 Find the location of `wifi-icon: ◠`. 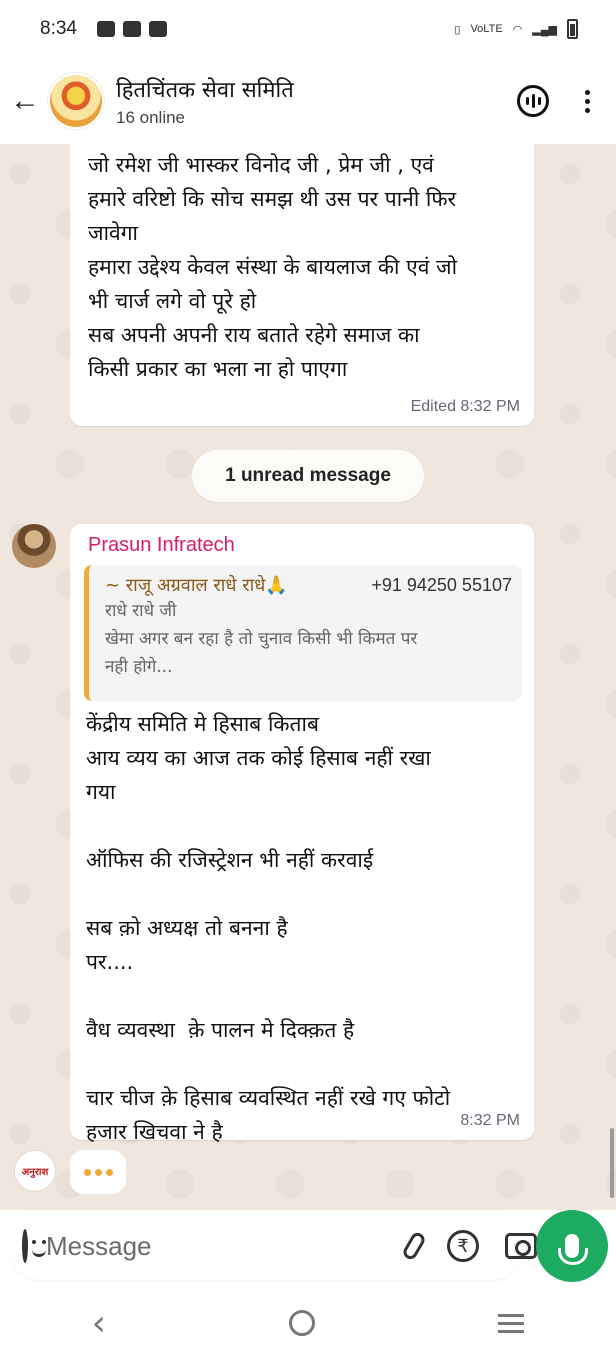

wifi-icon: ◠ is located at coordinates (517, 29).